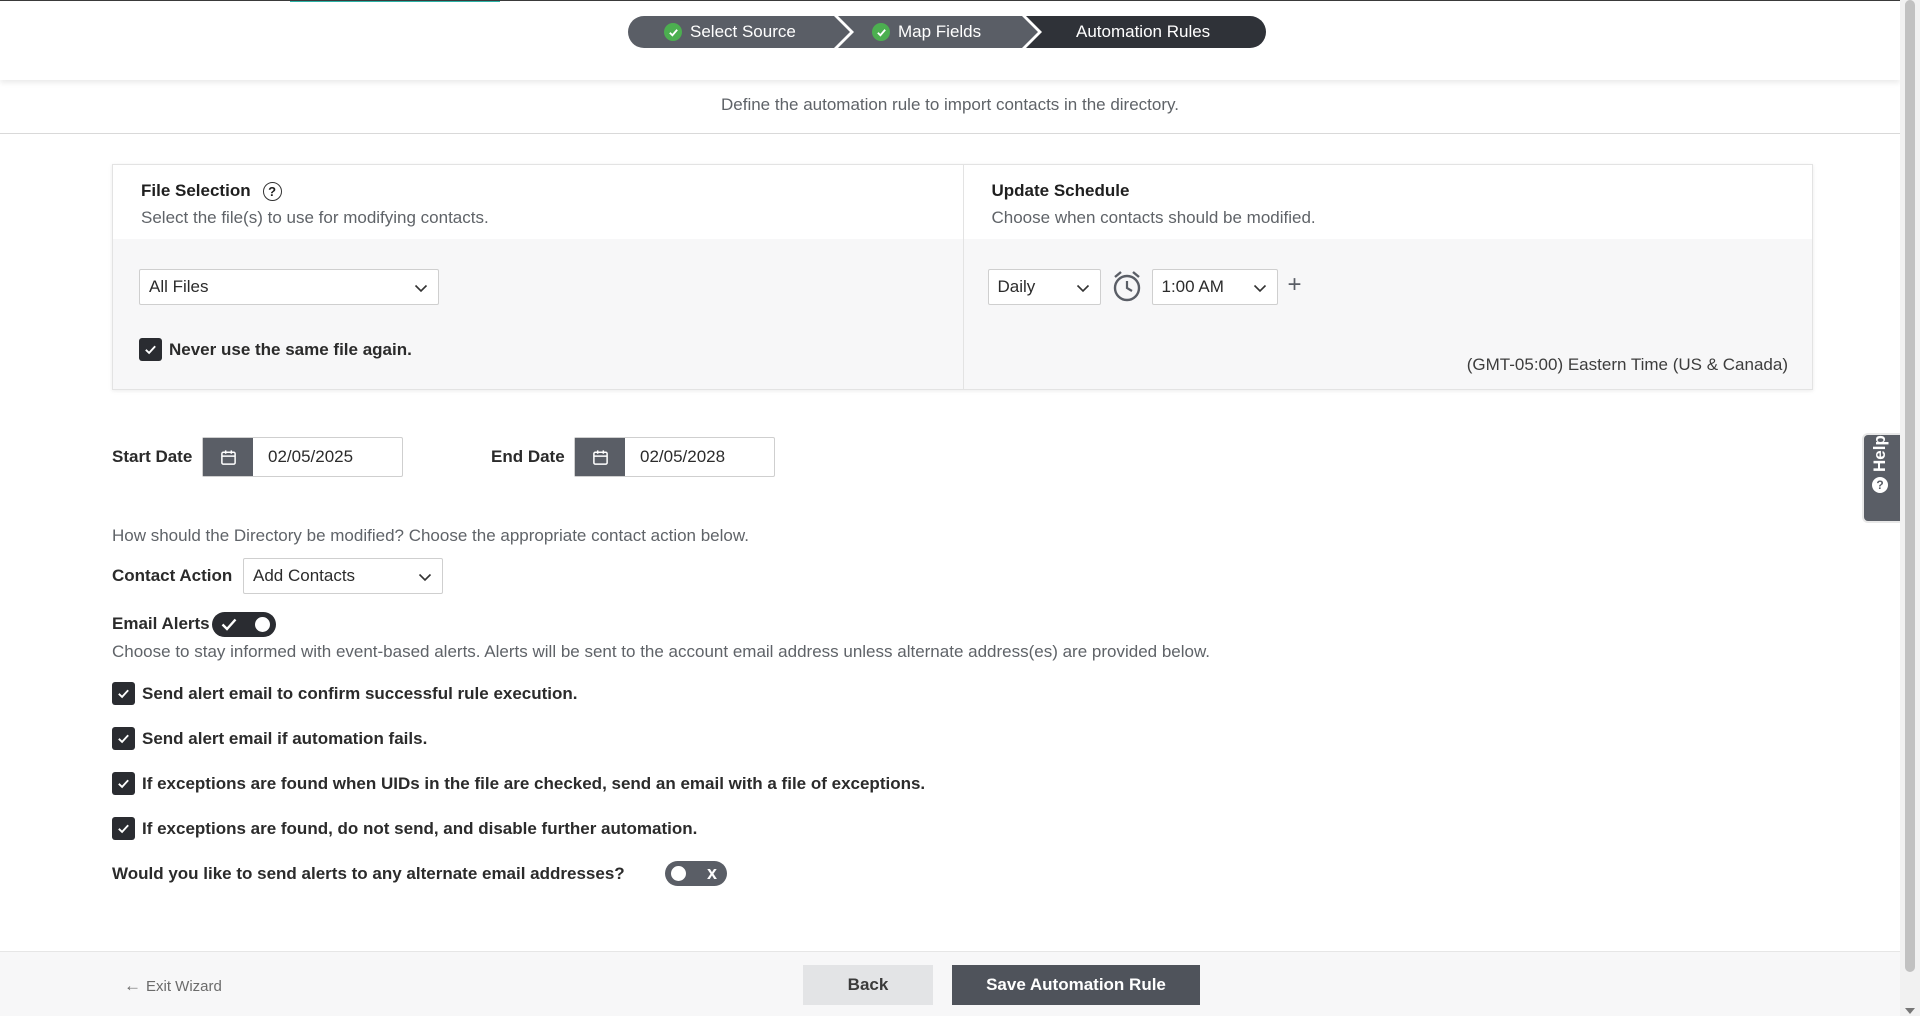 This screenshot has height=1016, width=1920. I want to click on file-selection-title: File Selection ?, so click(538, 191).